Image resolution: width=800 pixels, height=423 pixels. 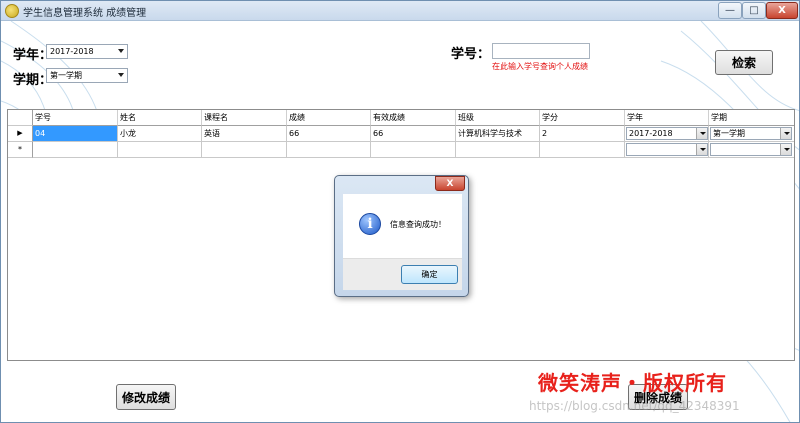 I want to click on close-button: X, so click(x=782, y=10).